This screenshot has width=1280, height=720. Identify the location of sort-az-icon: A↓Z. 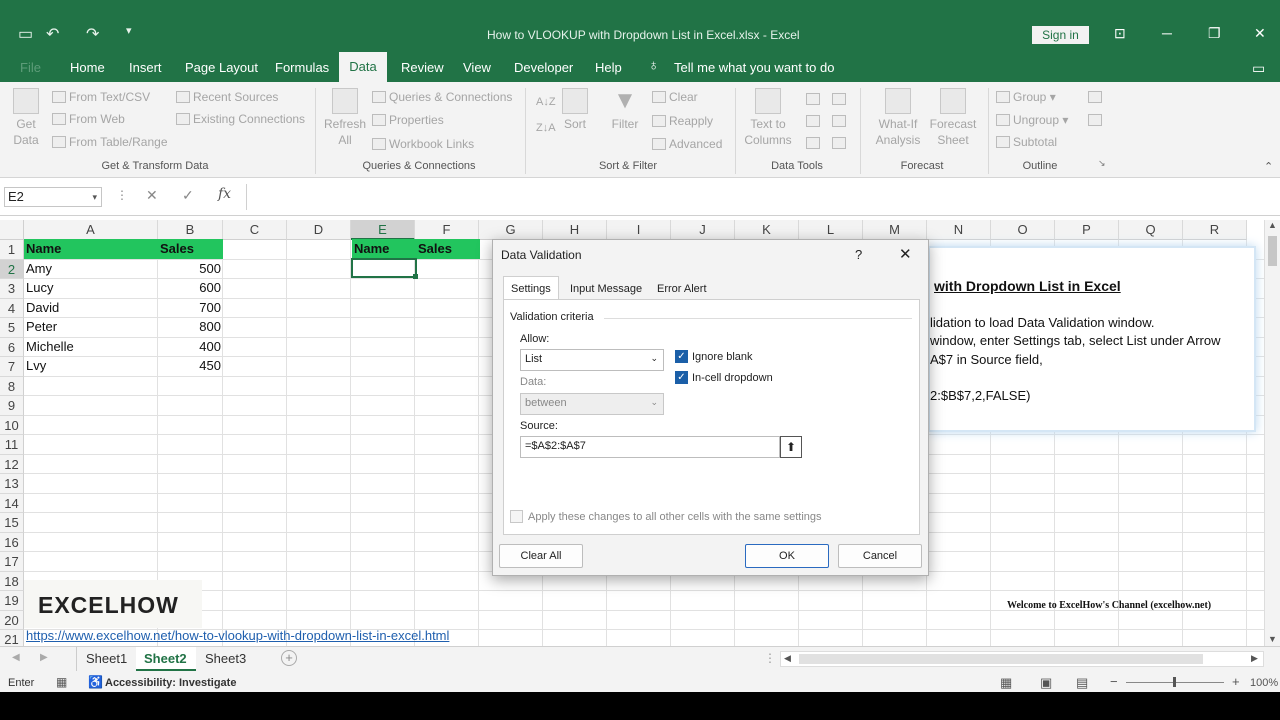
(546, 102).